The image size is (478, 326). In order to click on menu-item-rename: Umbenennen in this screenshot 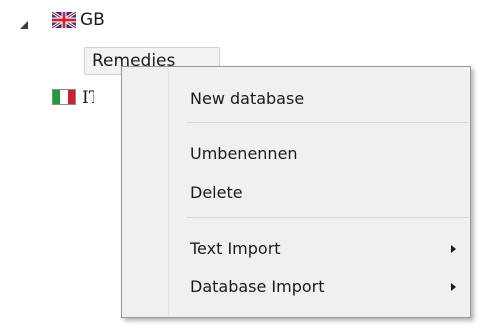, I will do `click(296, 154)`.